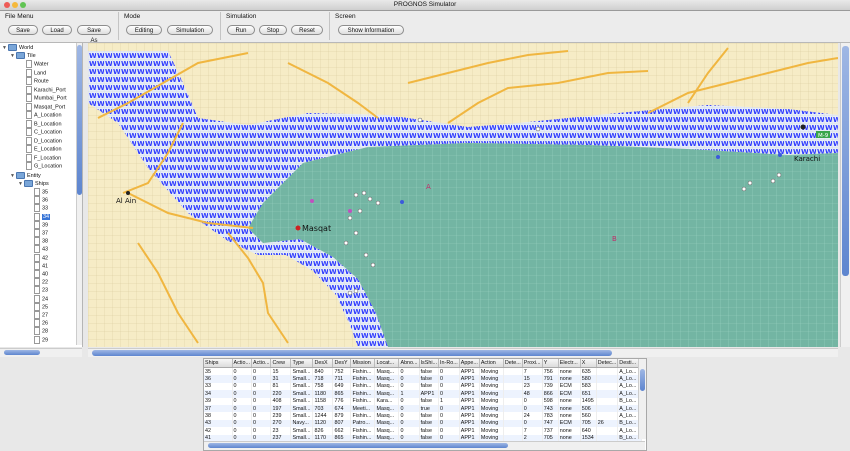 The width and height of the screenshot is (850, 451). What do you see at coordinates (37, 64) in the screenshot?
I see `tree-node-tile-child: Water` at bounding box center [37, 64].